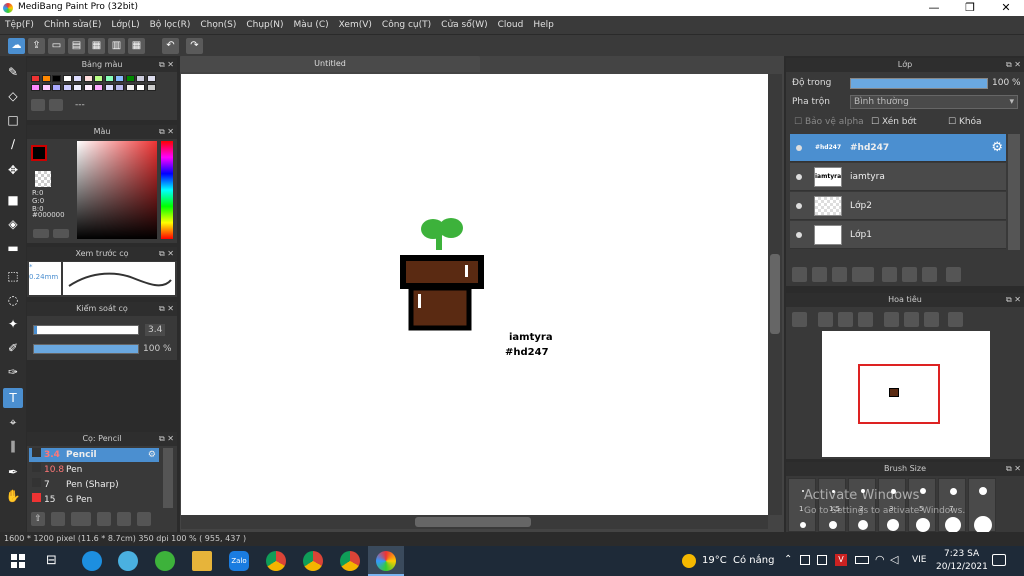  Describe the element at coordinates (953, 274) in the screenshot. I see `delete-layer-icon` at that location.